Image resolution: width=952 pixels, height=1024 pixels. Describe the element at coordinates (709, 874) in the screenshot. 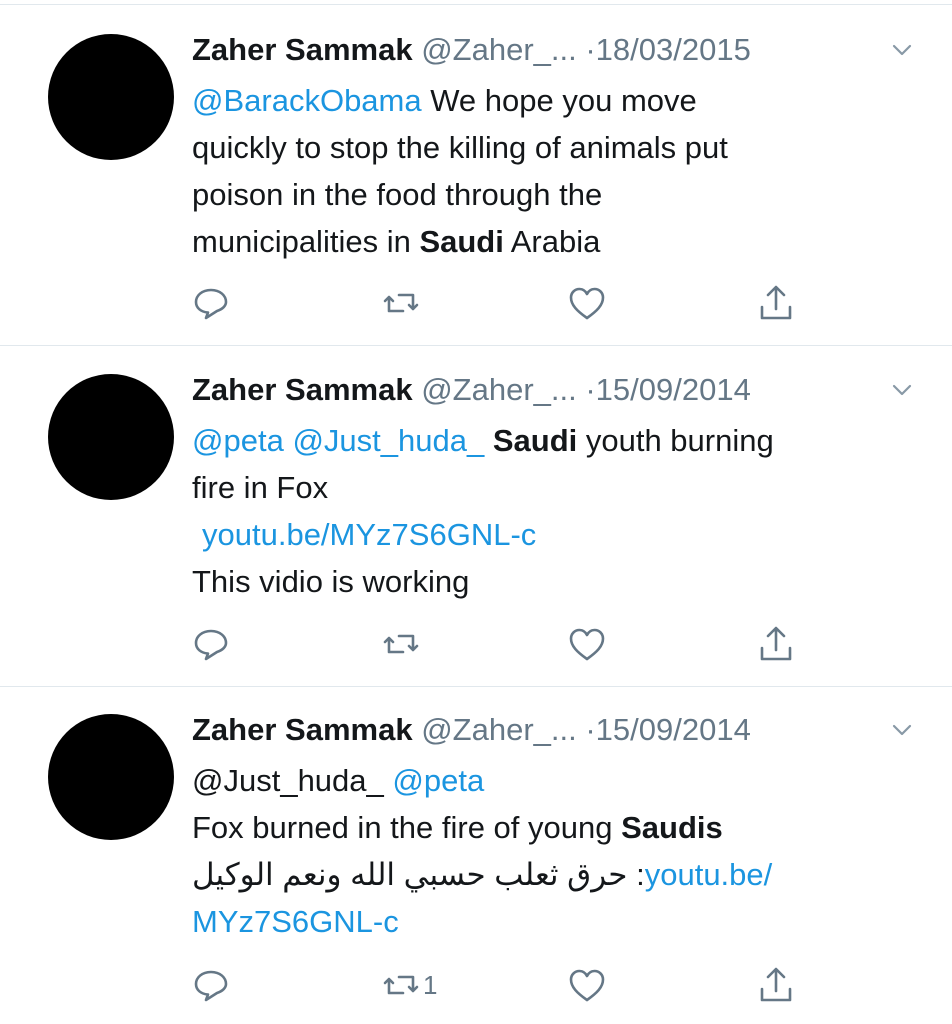

I see `url-link: youtu.be/` at that location.